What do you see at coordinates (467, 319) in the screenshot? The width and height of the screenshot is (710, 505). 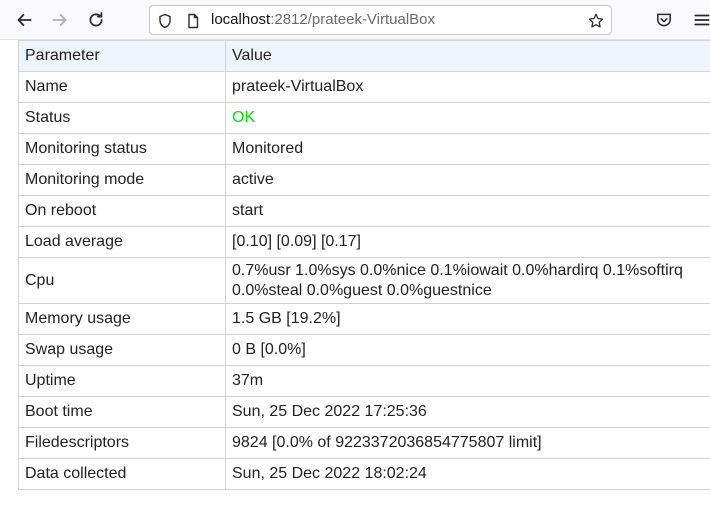 I see `value-cell: 1.5 GB [19.2%]` at bounding box center [467, 319].